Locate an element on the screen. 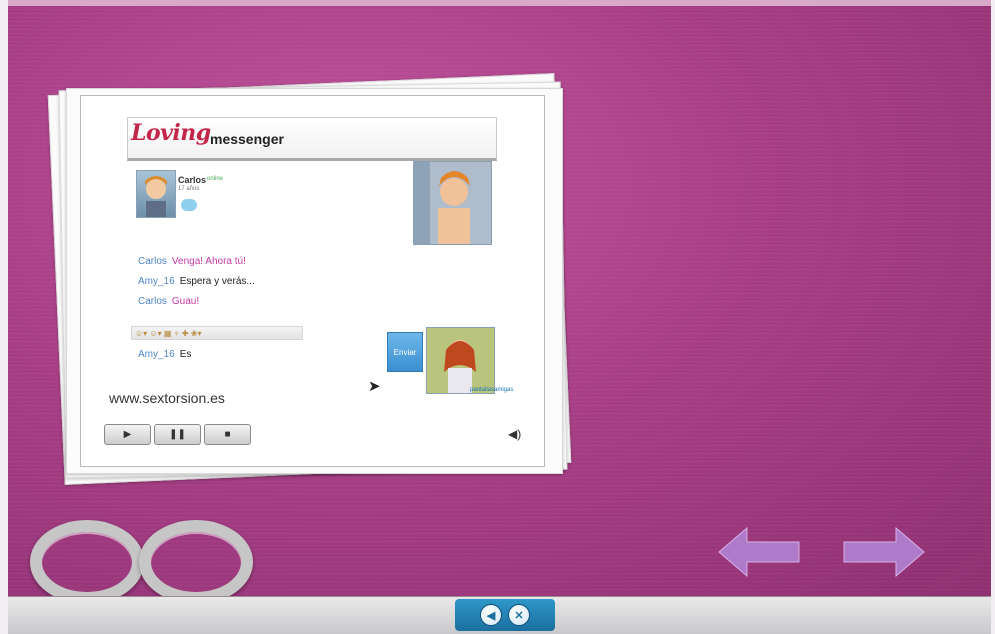  remote-webcam-video is located at coordinates (452, 203).